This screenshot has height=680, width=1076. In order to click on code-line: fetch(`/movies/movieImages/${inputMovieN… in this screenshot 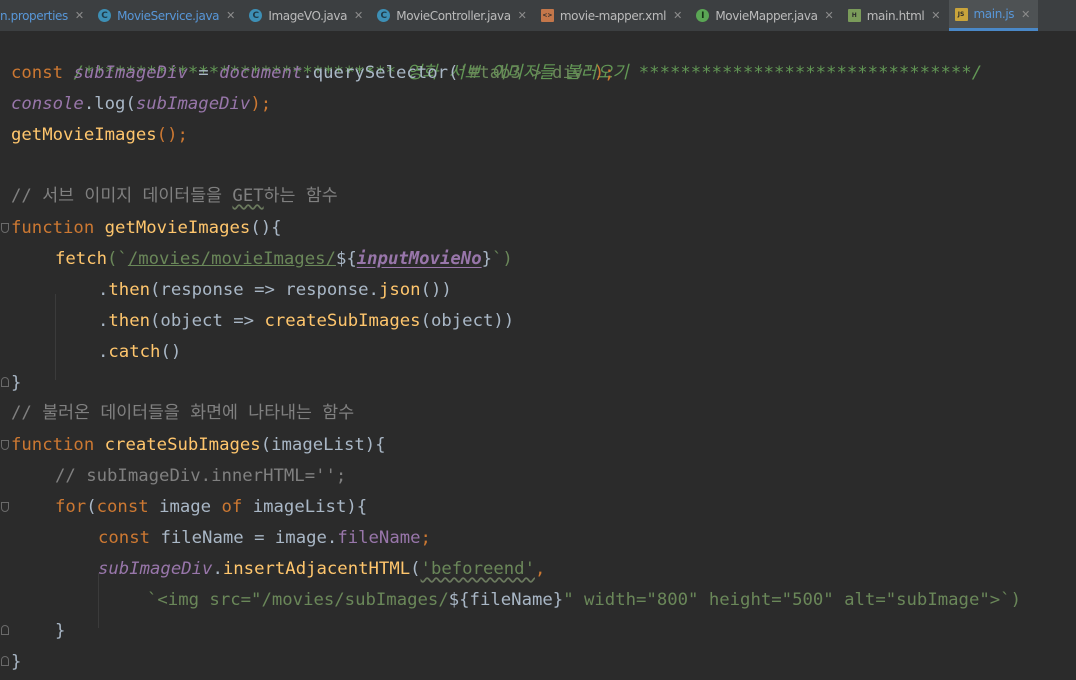, I will do `click(284, 259)`.